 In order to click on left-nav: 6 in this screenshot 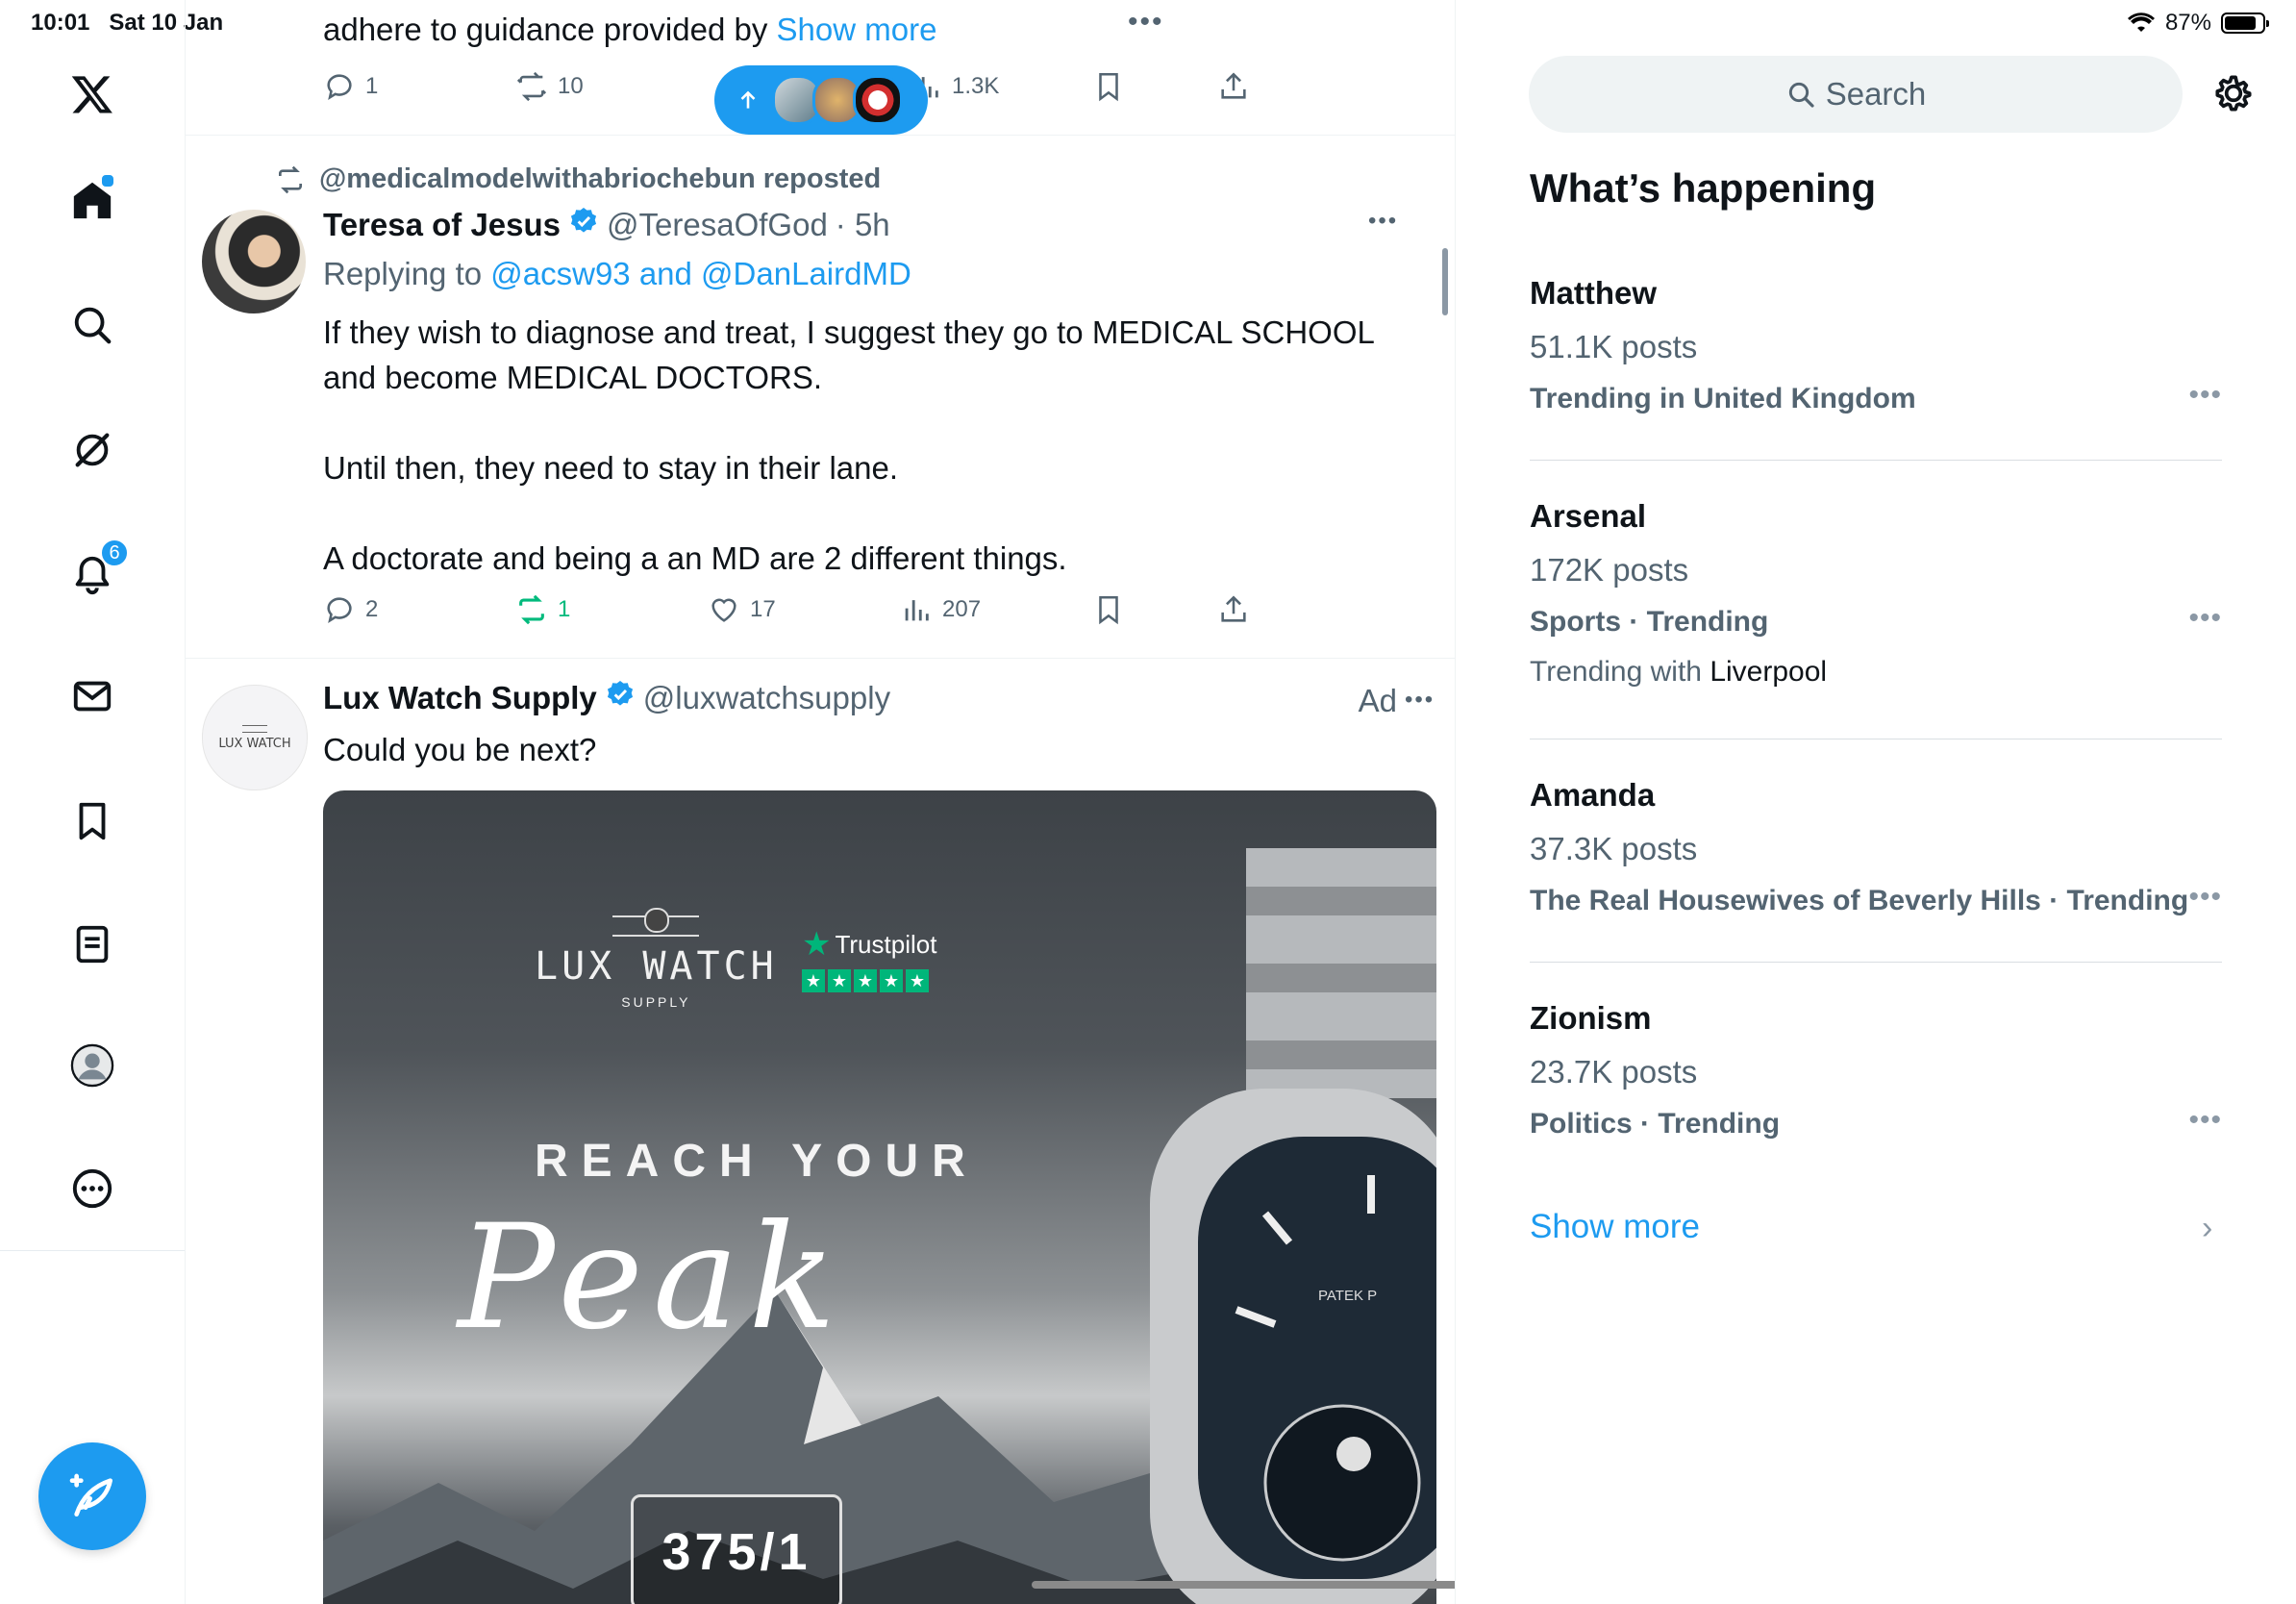, I will do `click(93, 802)`.